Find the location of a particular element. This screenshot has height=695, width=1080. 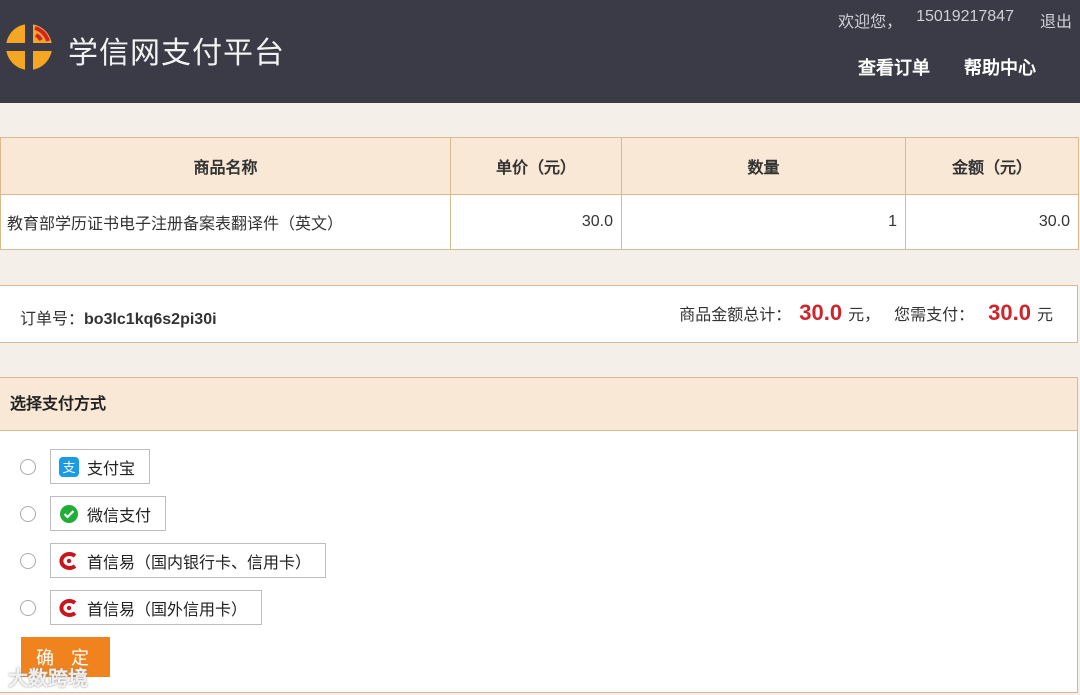

brand-title: 学信网支付平台 is located at coordinates (176, 53).